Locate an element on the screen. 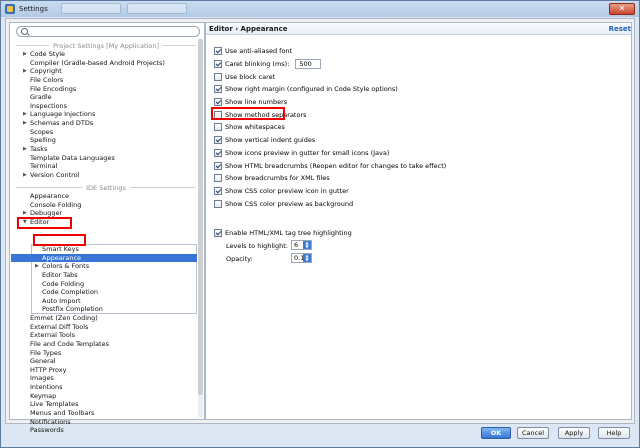 The height and width of the screenshot is (448, 640). tree-item: ▶ Code Style is located at coordinates (104, 54).